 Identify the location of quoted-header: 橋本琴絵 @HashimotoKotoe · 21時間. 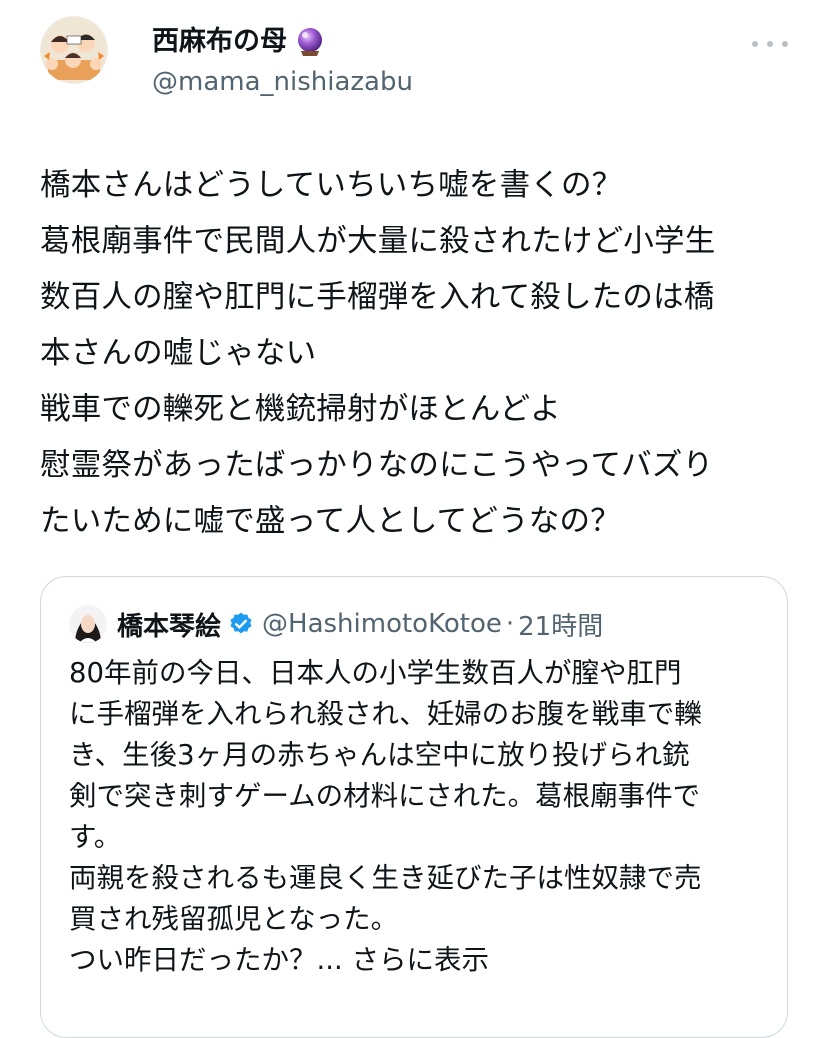
(360, 624).